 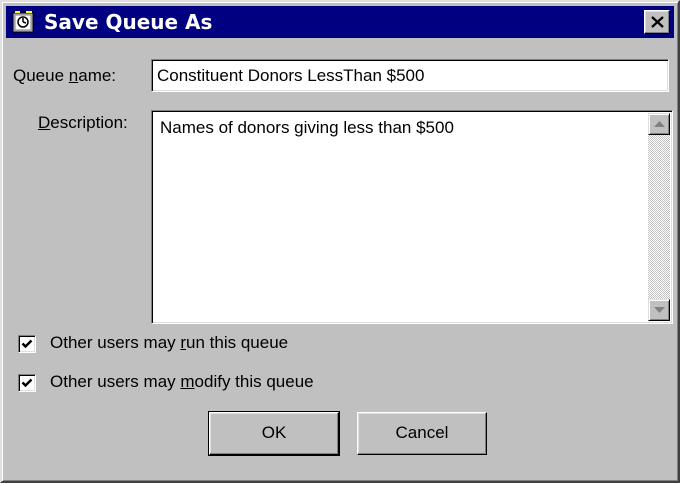 What do you see at coordinates (128, 22) in the screenshot?
I see `window-title: Save Queue As` at bounding box center [128, 22].